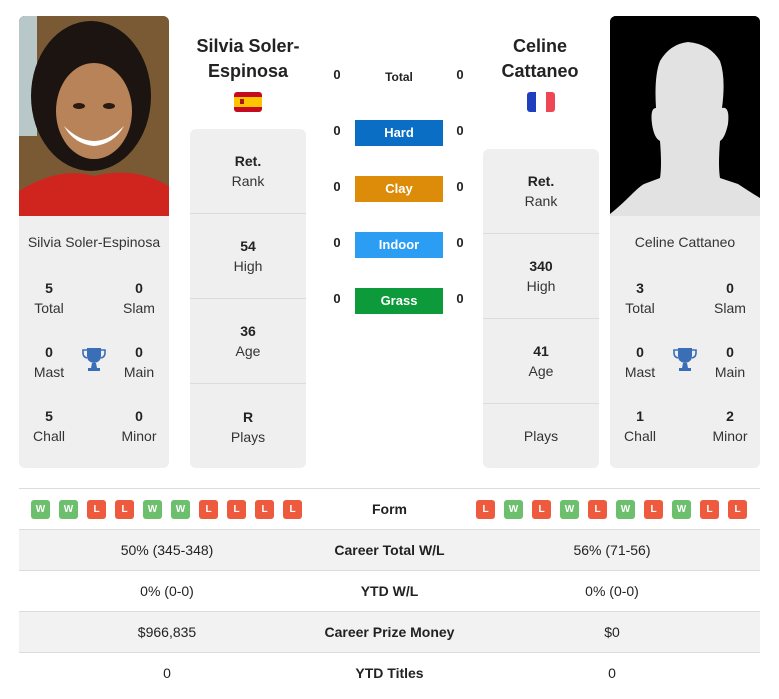  I want to click on france-flag-icon, so click(541, 102).